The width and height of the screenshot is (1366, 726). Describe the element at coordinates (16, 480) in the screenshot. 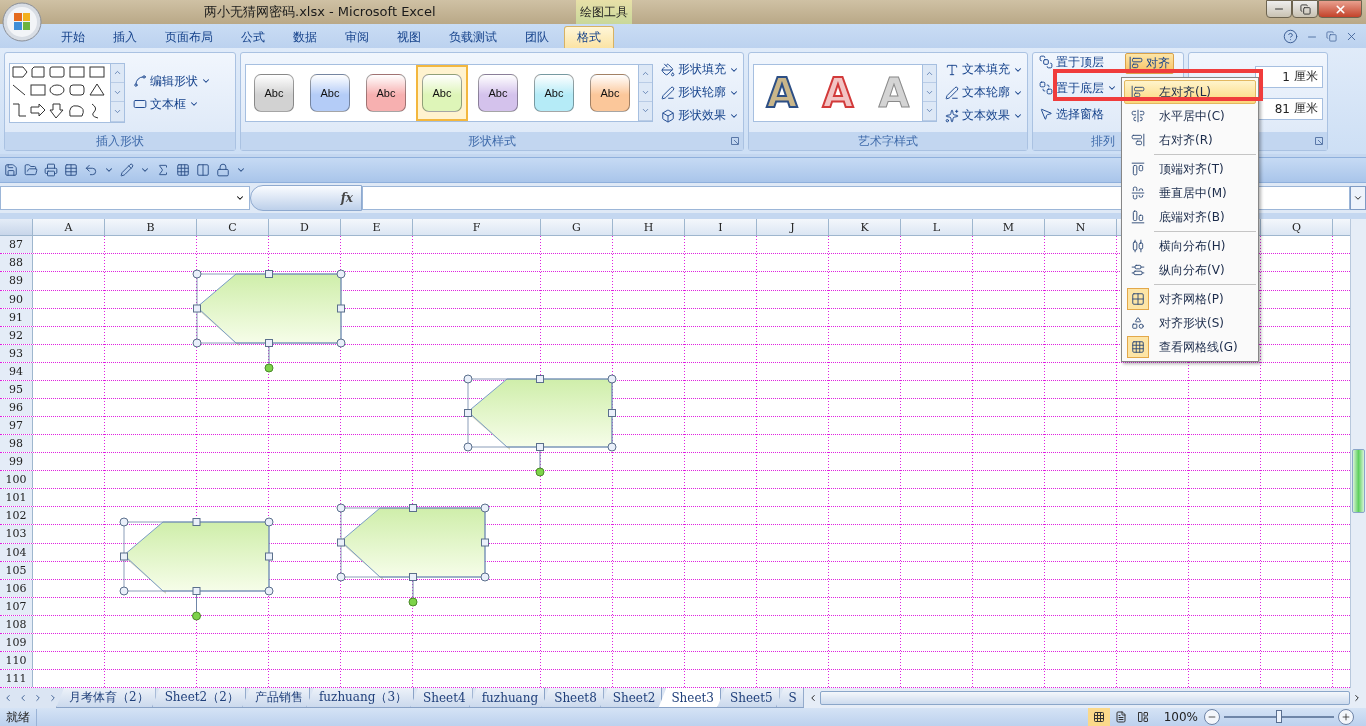

I see `row-header: 100` at that location.